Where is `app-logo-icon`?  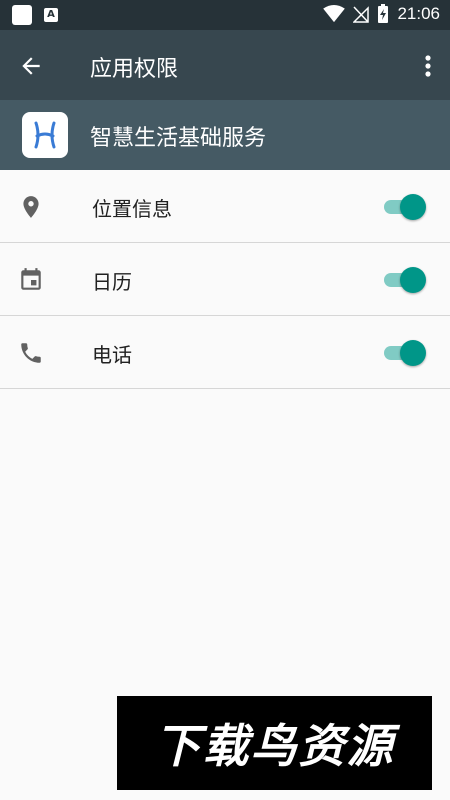
app-logo-icon is located at coordinates (45, 135).